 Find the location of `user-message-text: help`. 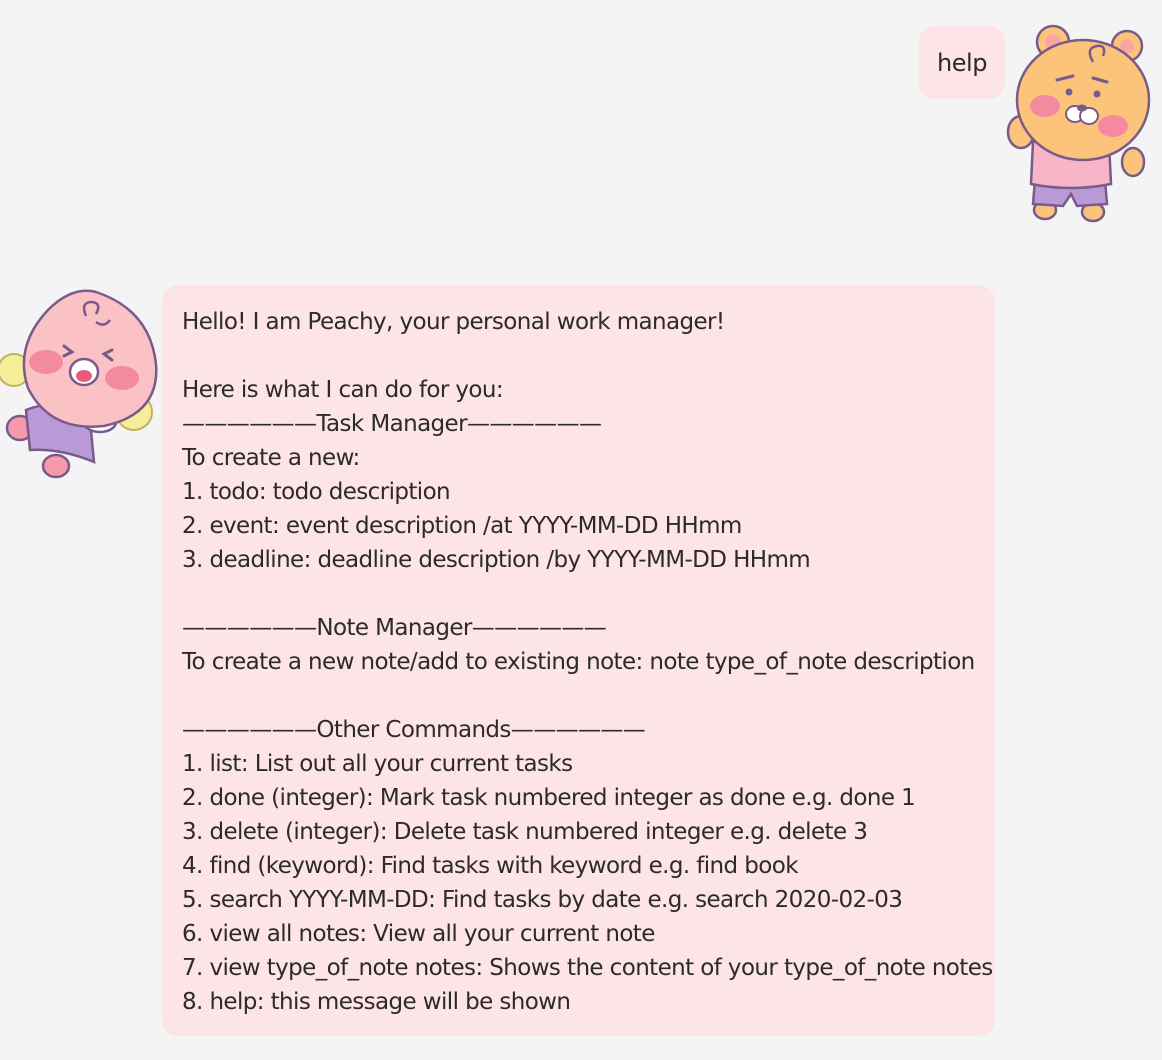

user-message-text: help is located at coordinates (962, 62).